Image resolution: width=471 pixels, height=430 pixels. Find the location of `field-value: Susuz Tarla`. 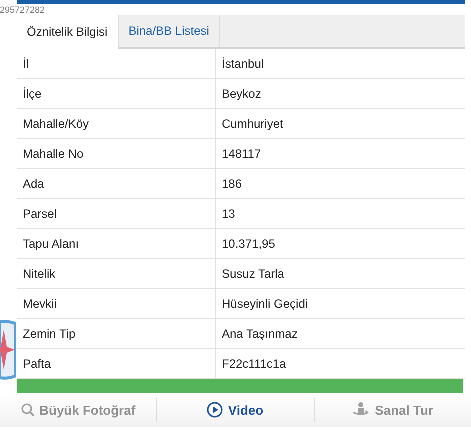

field-value: Susuz Tarla is located at coordinates (253, 274).